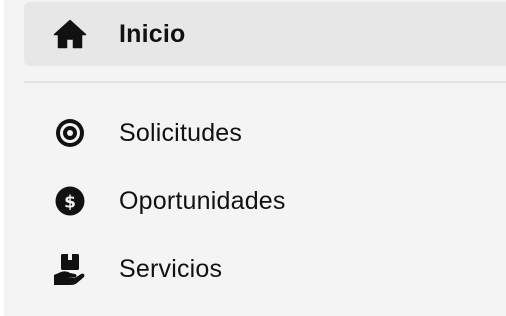 This screenshot has width=506, height=316. Describe the element at coordinates (70, 34) in the screenshot. I see `home-icon` at that location.